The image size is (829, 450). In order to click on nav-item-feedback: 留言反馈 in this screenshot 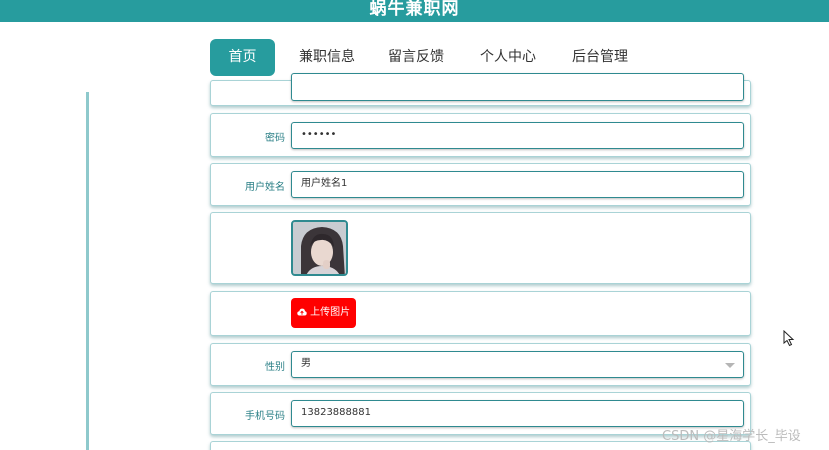, I will do `click(416, 57)`.